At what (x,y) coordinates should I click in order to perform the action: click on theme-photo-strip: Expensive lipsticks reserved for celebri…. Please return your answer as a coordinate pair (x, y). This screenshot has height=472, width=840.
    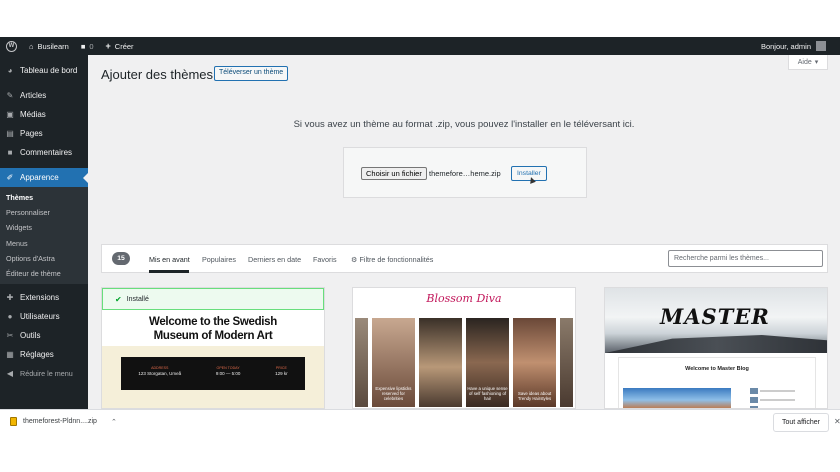
    Looking at the image, I should click on (464, 361).